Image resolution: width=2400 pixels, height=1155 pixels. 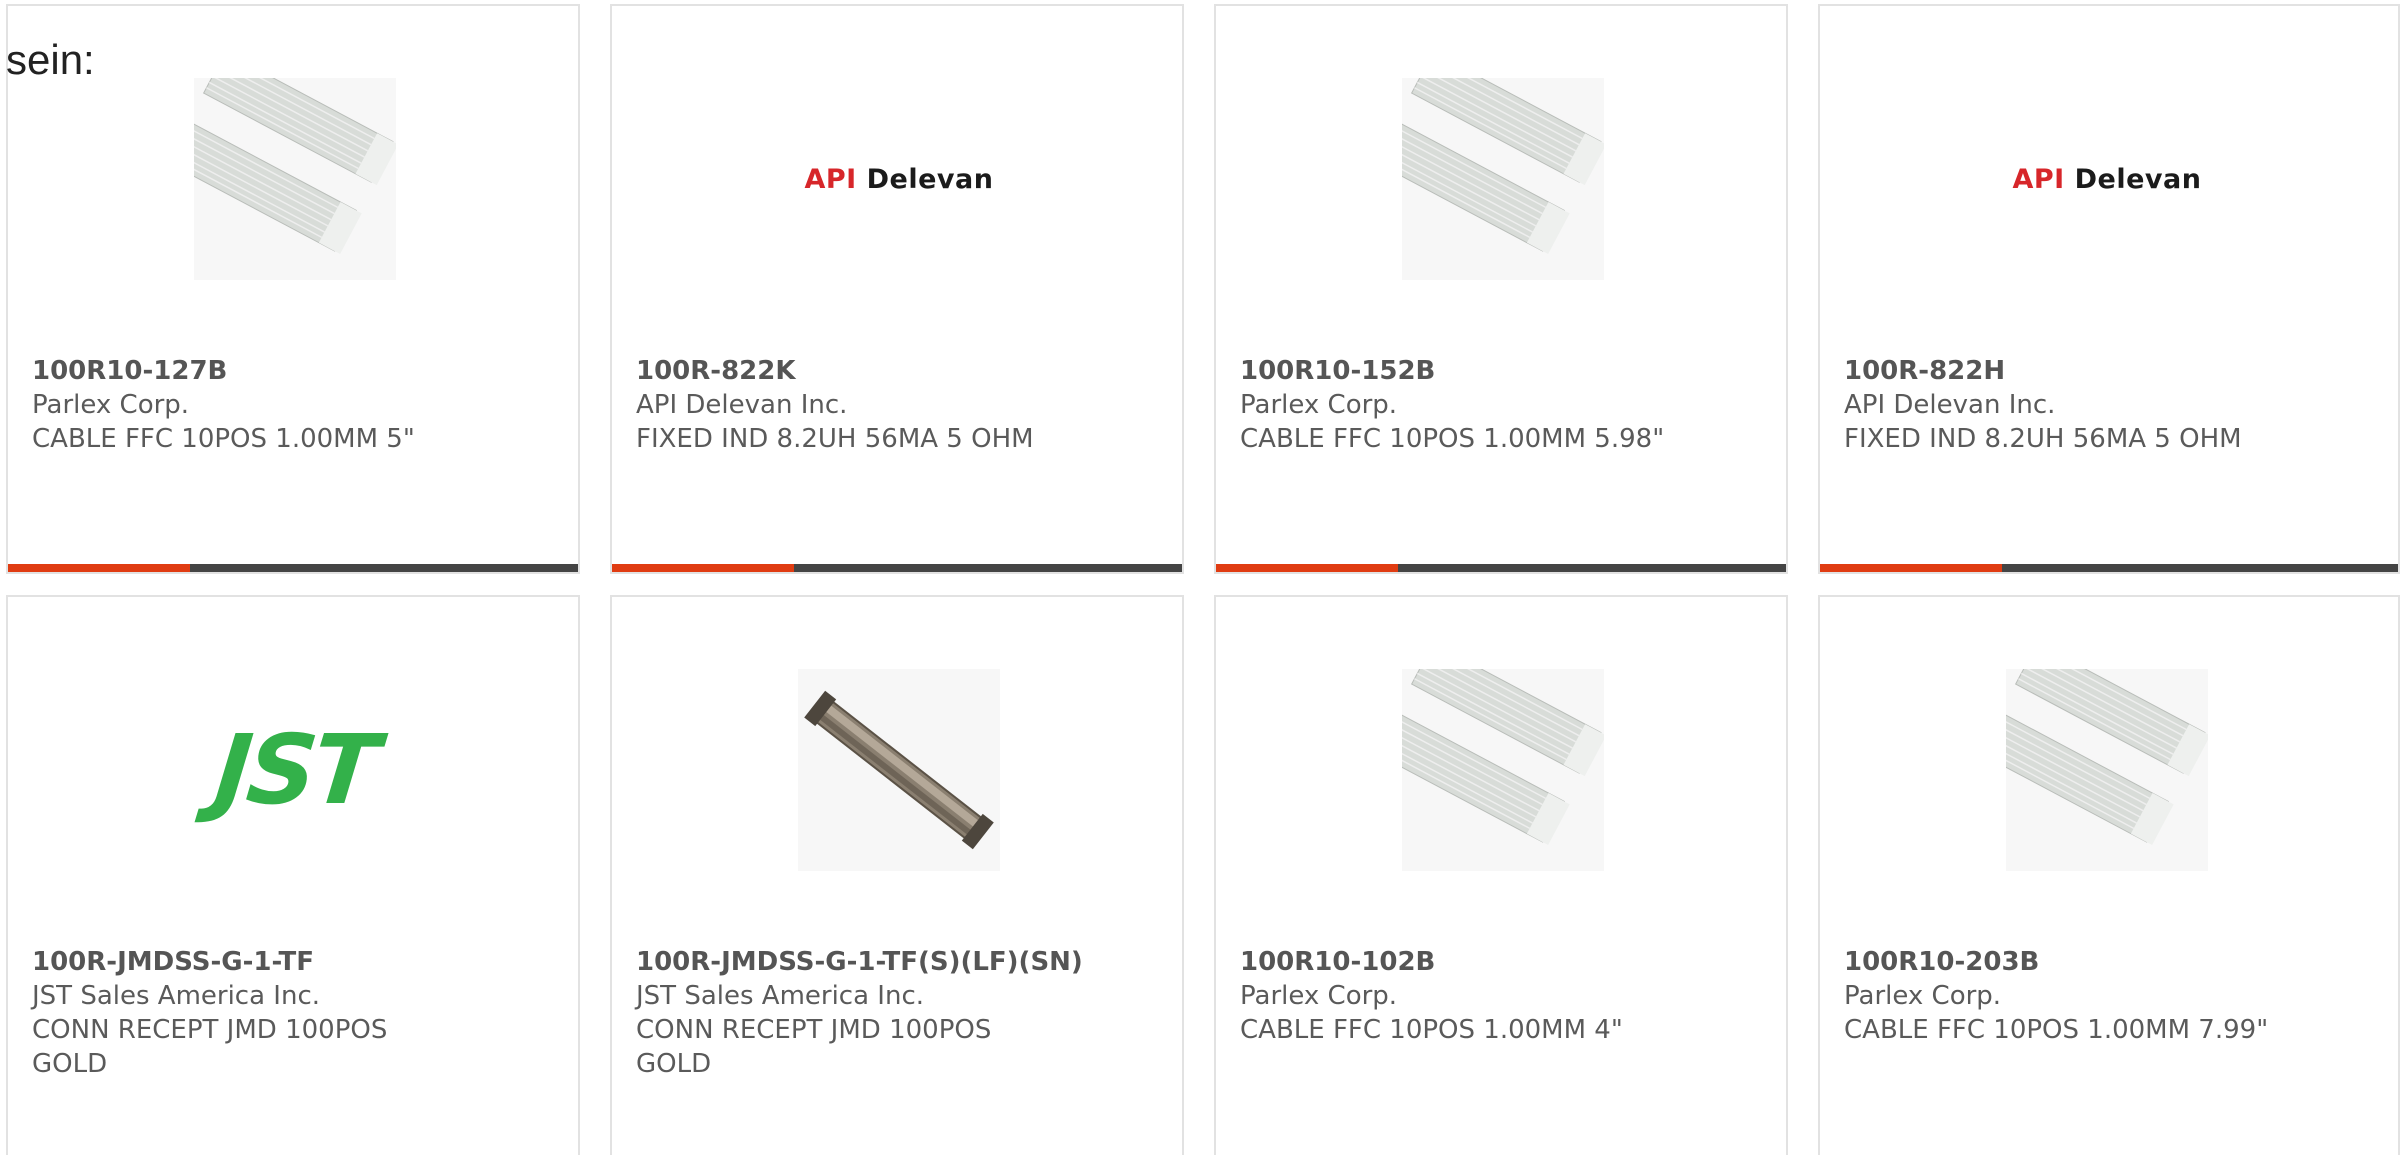 I want to click on part-number: 100R10-203B, so click(x=2104, y=962).